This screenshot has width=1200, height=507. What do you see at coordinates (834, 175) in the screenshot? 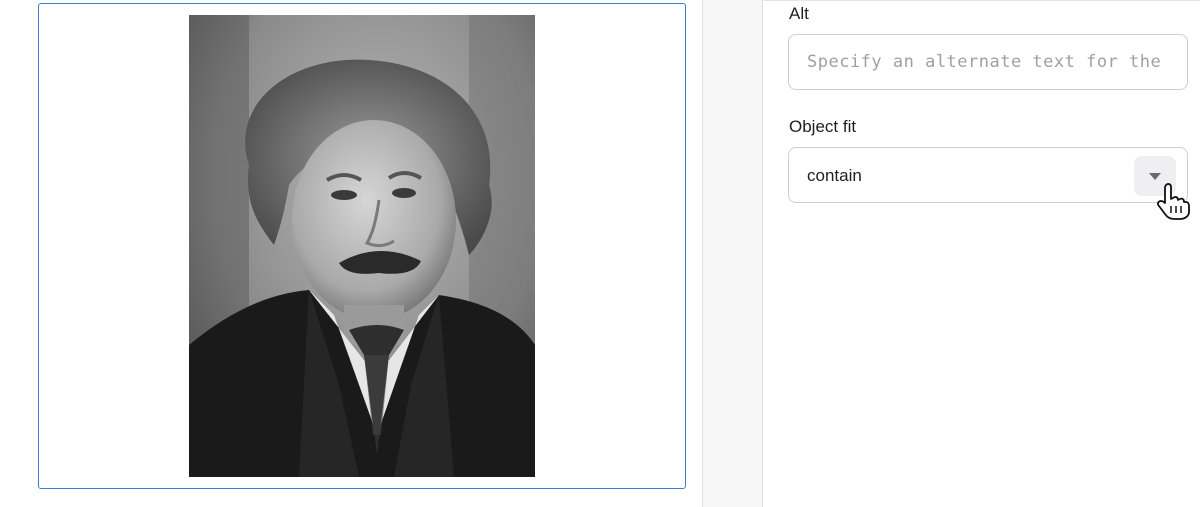
I see `object-fit-value: contain` at bounding box center [834, 175].